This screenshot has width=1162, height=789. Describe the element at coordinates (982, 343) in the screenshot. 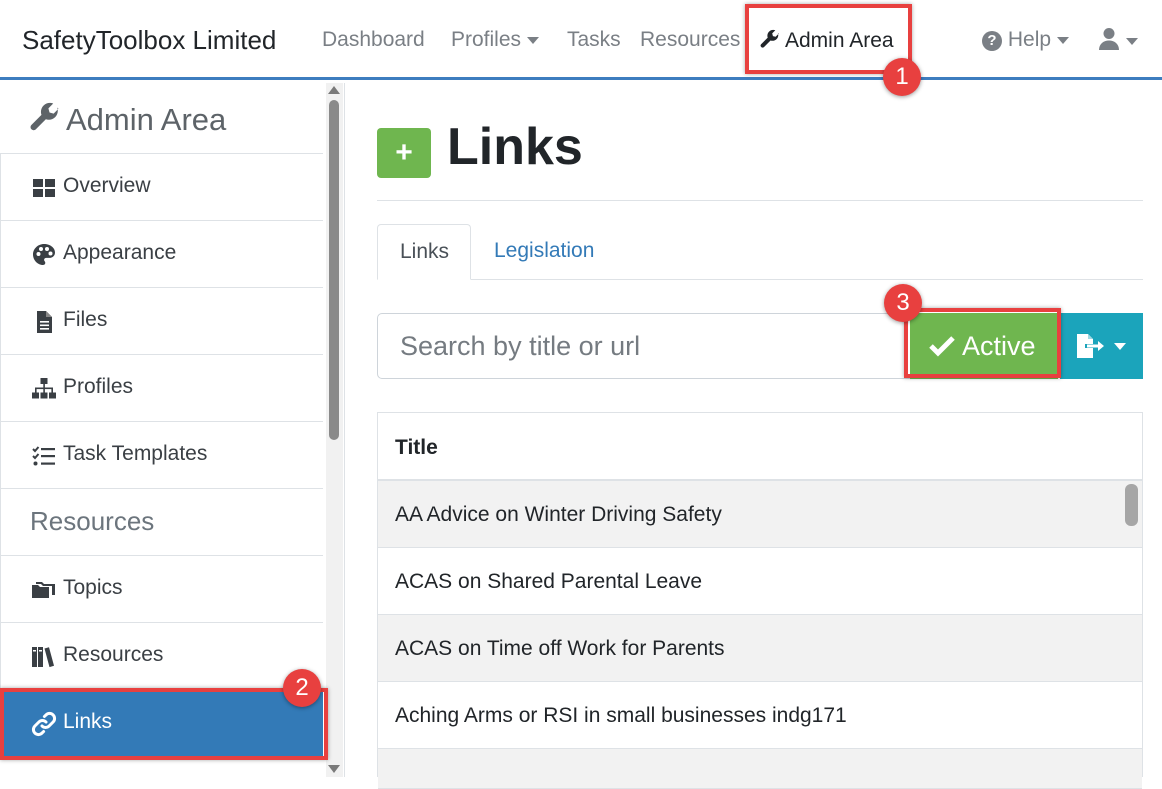

I see `annotation-highlight-active` at that location.